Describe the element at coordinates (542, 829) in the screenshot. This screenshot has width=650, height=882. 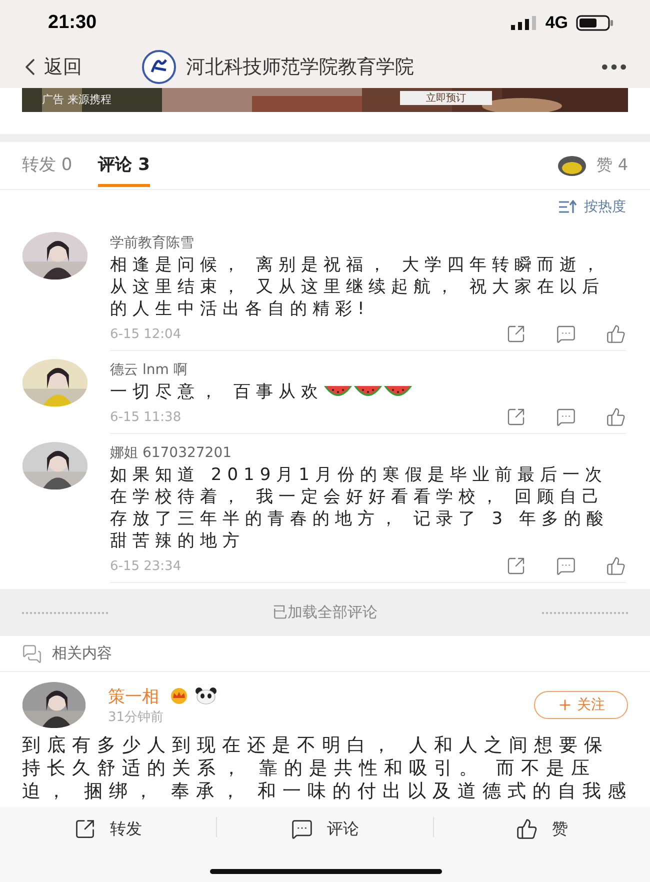
I see `toolbar-button: 赞` at that location.